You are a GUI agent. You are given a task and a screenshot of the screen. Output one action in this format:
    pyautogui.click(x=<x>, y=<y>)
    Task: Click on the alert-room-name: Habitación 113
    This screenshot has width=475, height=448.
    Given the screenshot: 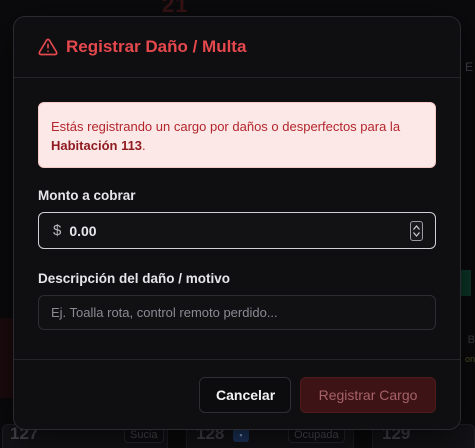 What is the action you would take?
    pyautogui.click(x=97, y=145)
    